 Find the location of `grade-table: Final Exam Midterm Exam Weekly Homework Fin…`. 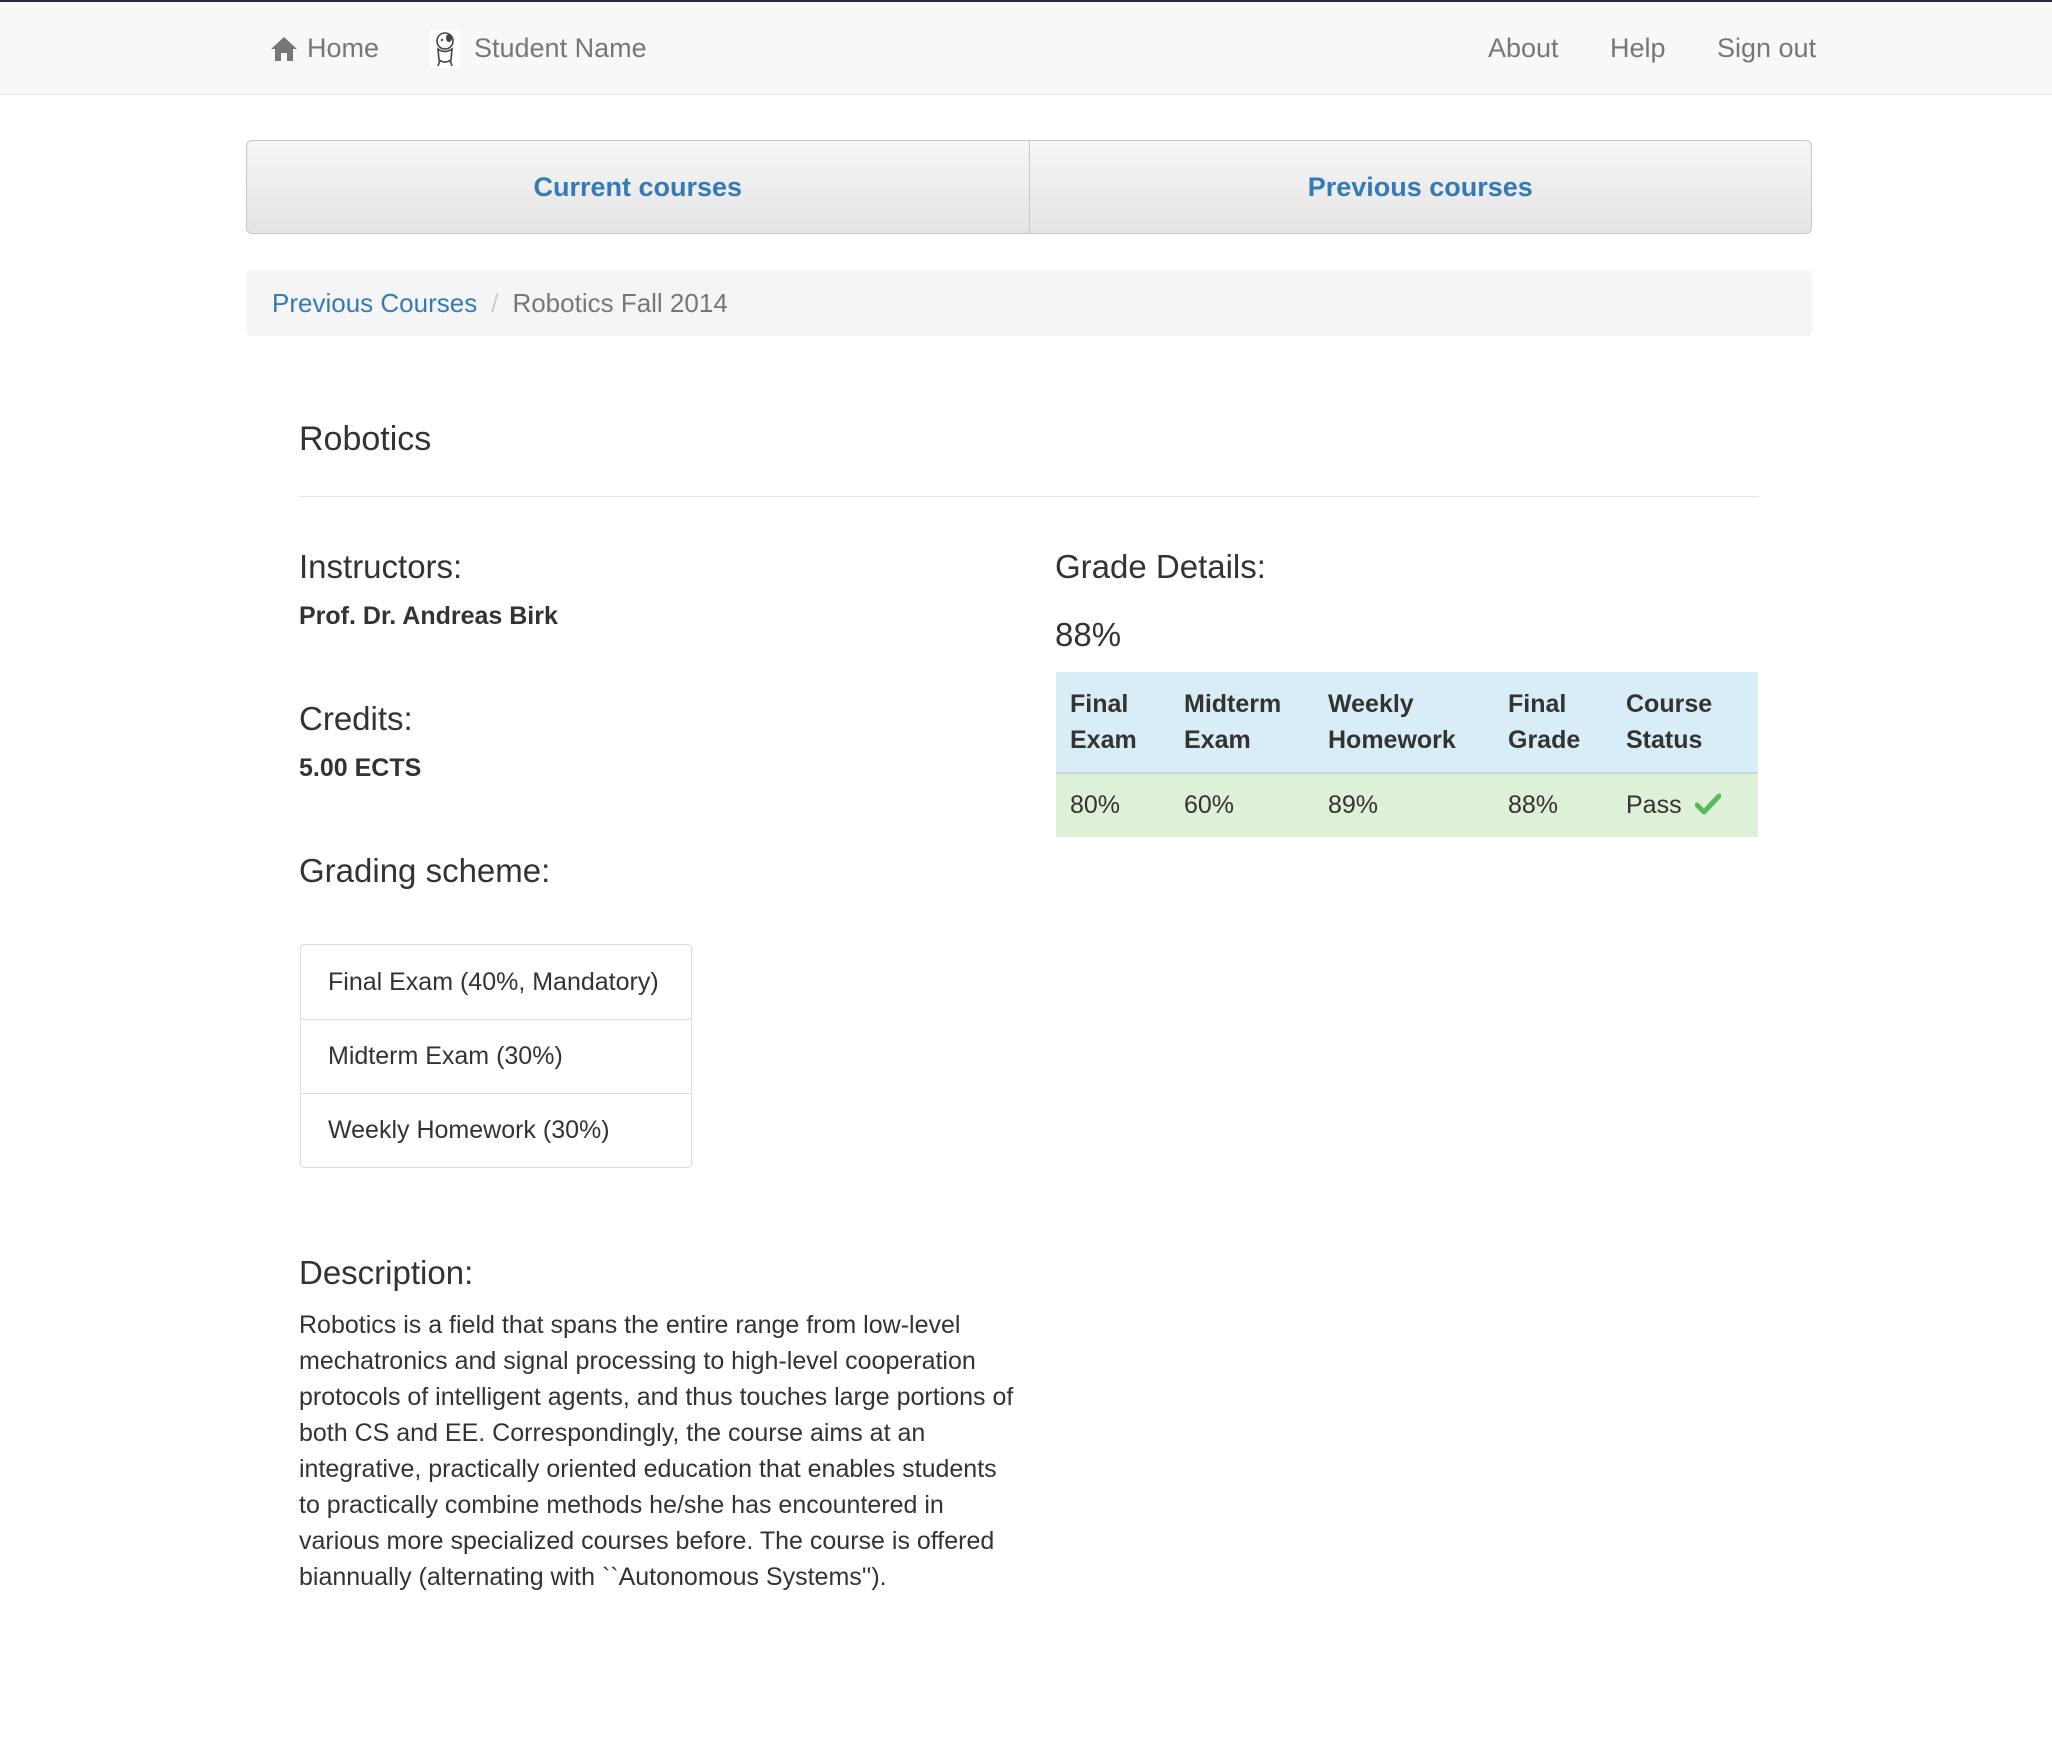

grade-table: Final Exam Midterm Exam Weekly Homework Fin… is located at coordinates (1407, 754).